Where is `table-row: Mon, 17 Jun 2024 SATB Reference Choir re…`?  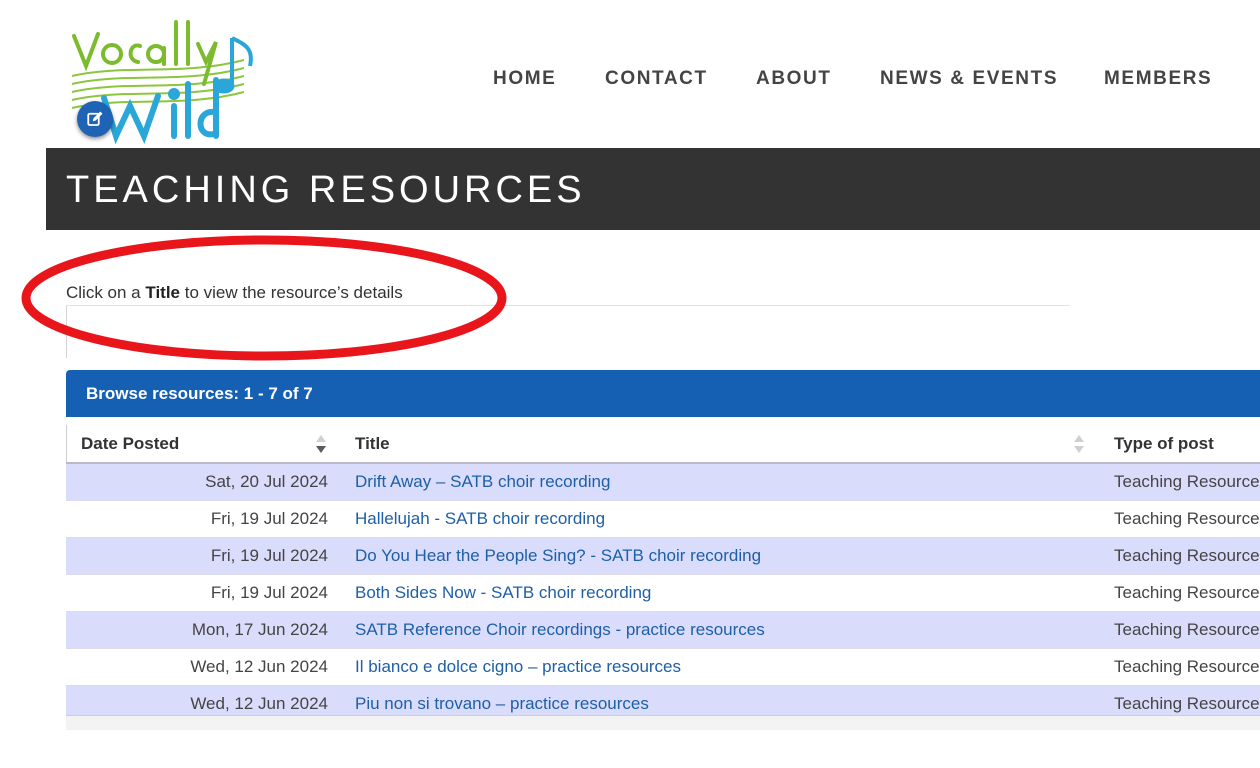
table-row: Mon, 17 Jun 2024 SATB Reference Choir re… is located at coordinates (663, 630).